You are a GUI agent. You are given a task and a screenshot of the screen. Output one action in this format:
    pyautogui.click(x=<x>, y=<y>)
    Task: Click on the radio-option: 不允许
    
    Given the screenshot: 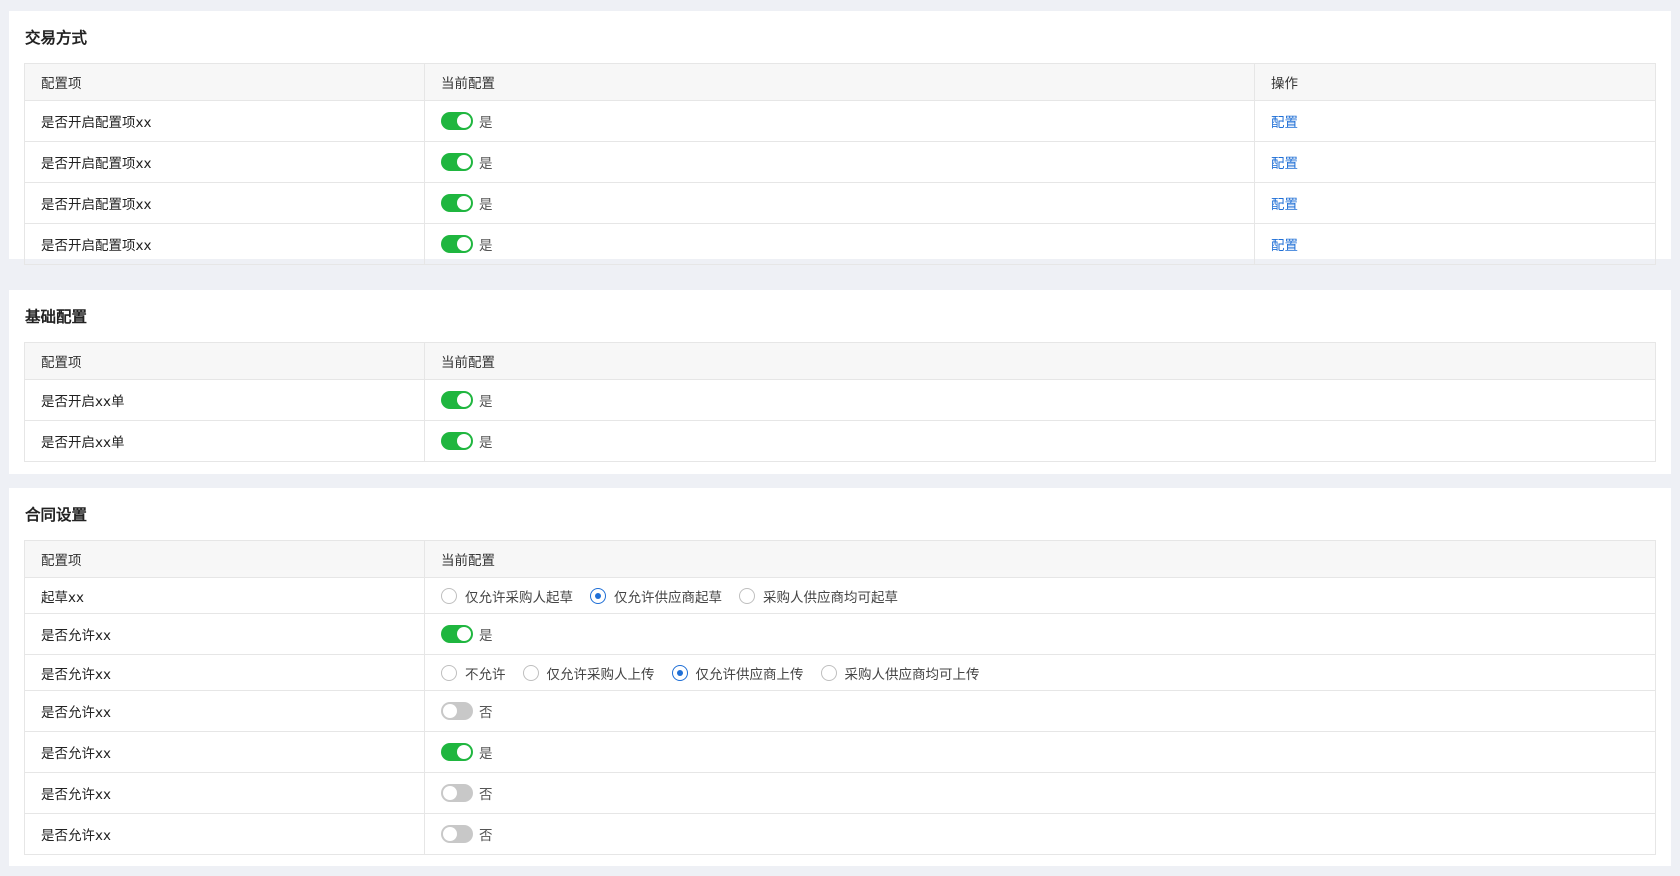 What is the action you would take?
    pyautogui.click(x=473, y=673)
    